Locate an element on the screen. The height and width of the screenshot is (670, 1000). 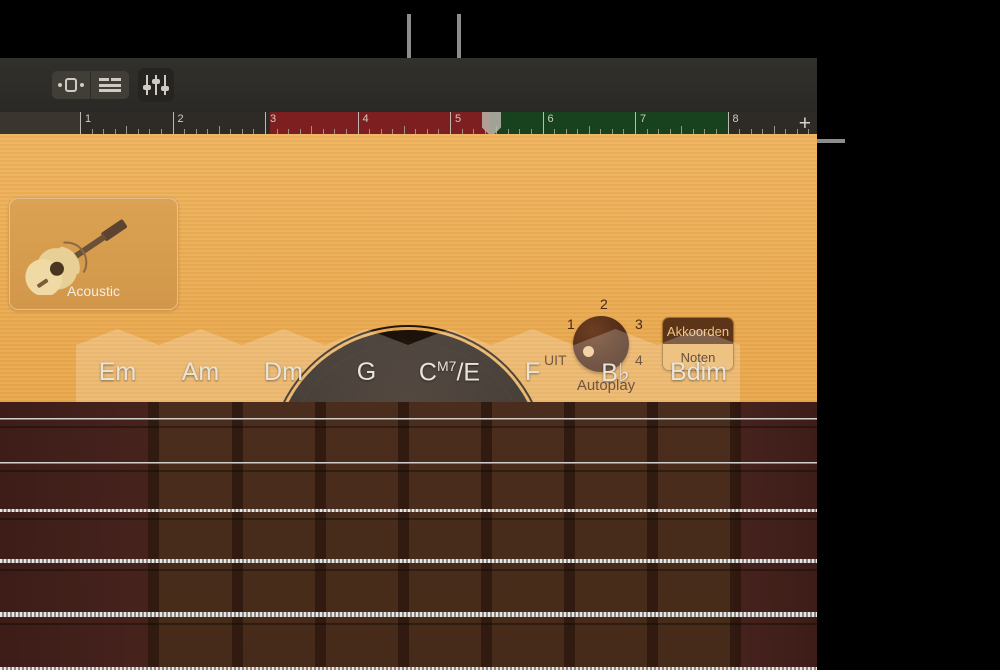
chord-label: Em is located at coordinates (117, 372).